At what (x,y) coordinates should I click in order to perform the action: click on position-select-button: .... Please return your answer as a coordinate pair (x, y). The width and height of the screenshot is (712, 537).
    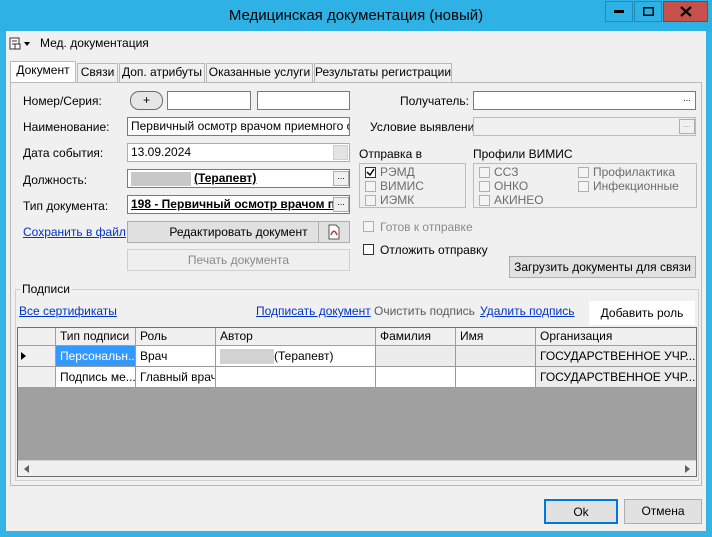
    Looking at the image, I should click on (341, 178).